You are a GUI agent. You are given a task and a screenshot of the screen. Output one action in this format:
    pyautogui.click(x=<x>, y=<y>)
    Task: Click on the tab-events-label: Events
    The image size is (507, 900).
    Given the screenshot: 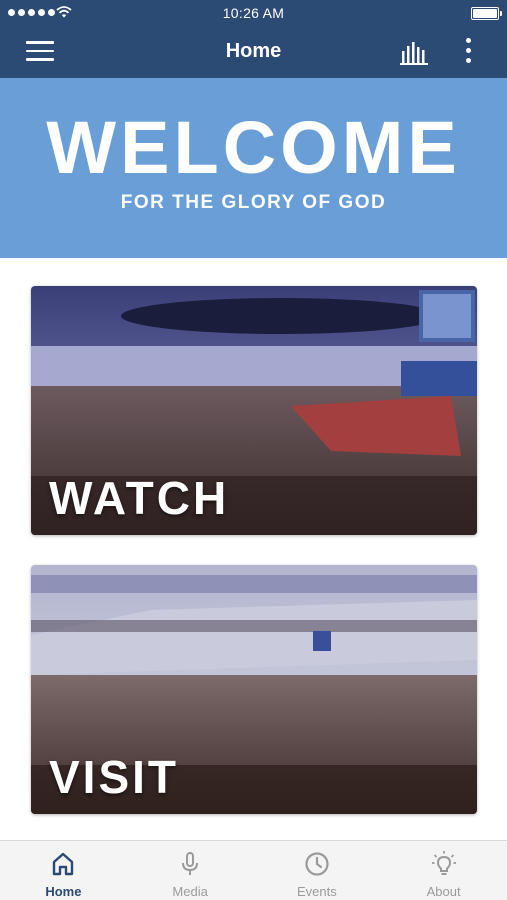 What is the action you would take?
    pyautogui.click(x=317, y=891)
    